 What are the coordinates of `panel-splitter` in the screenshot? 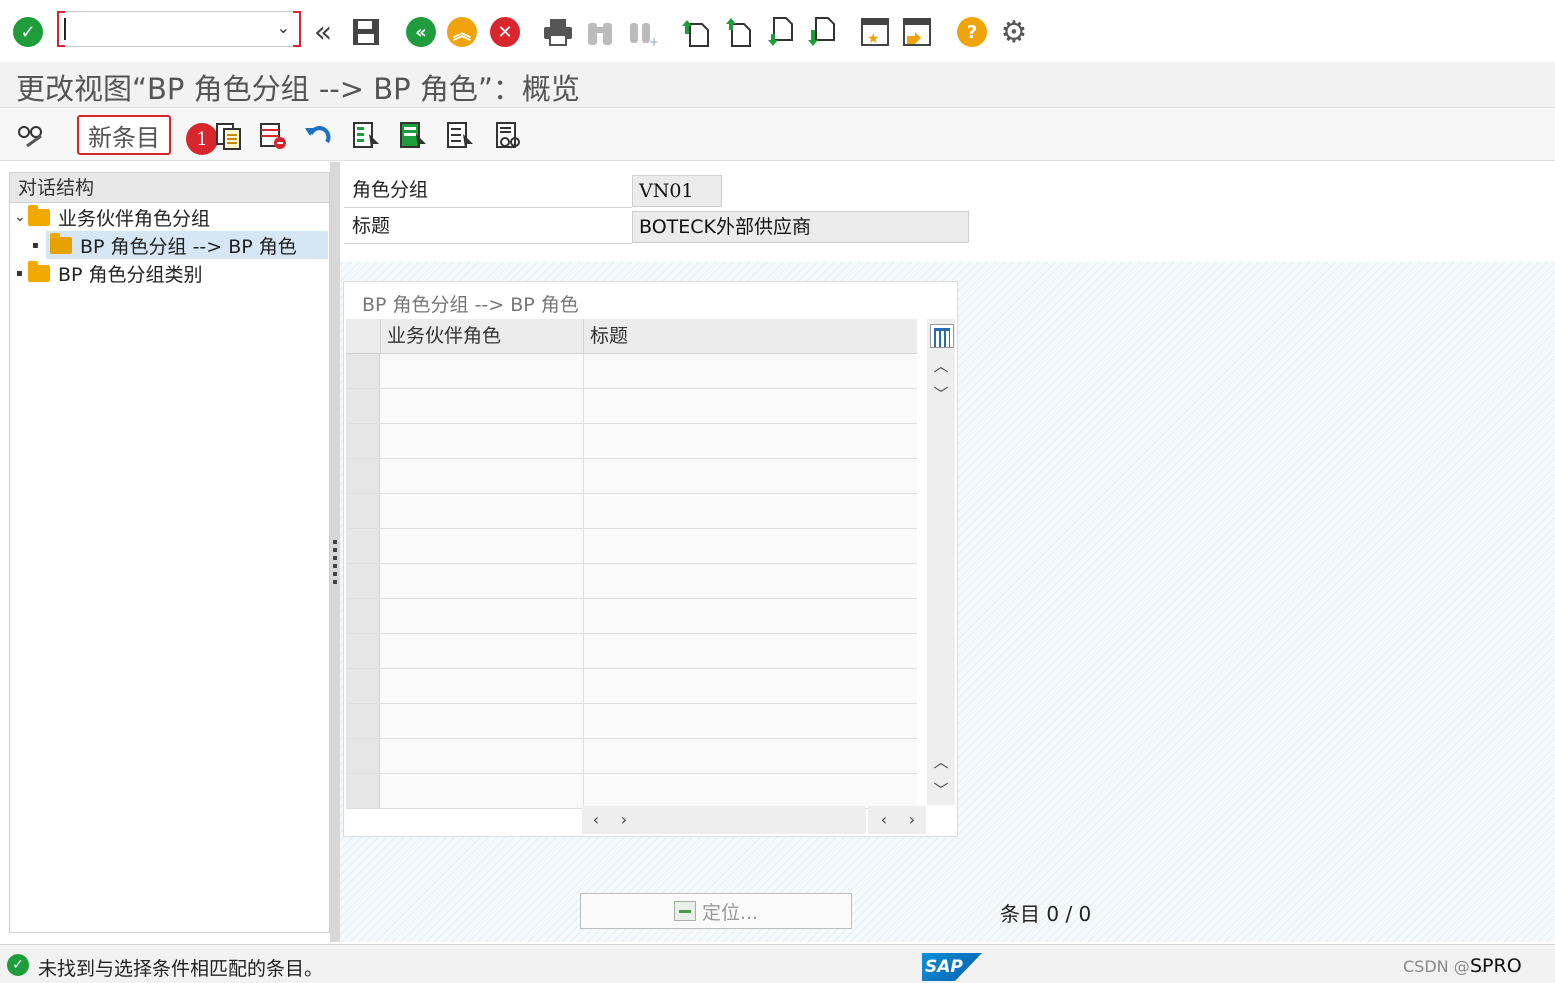 It's located at (335, 552).